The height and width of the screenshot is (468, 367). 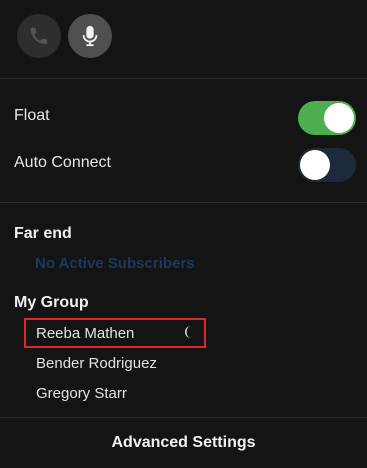 I want to click on phone-icon, so click(x=39, y=36).